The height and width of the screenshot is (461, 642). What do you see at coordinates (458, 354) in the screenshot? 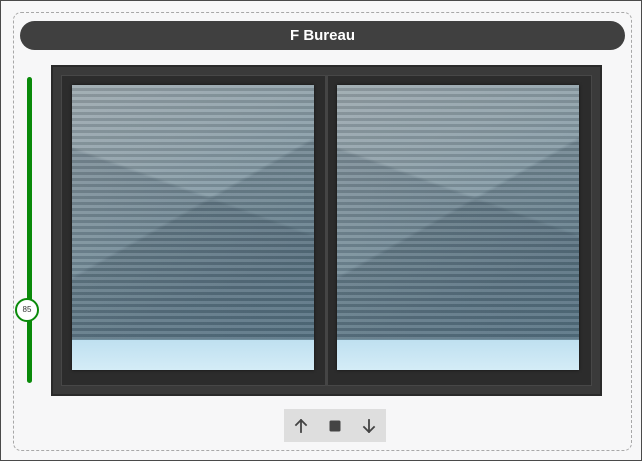
I see `window-gap-right` at bounding box center [458, 354].